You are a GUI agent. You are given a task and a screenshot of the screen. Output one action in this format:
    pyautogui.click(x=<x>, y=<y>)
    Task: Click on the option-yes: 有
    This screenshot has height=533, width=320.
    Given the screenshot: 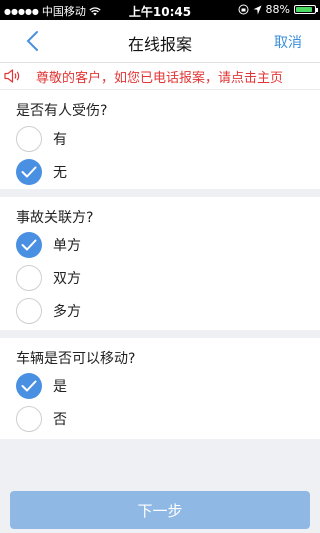 What is the action you would take?
    pyautogui.click(x=41, y=139)
    